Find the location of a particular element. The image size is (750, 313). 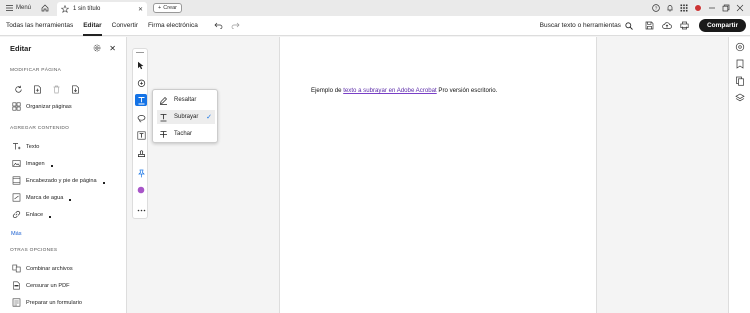

gear-icon is located at coordinates (97, 48).